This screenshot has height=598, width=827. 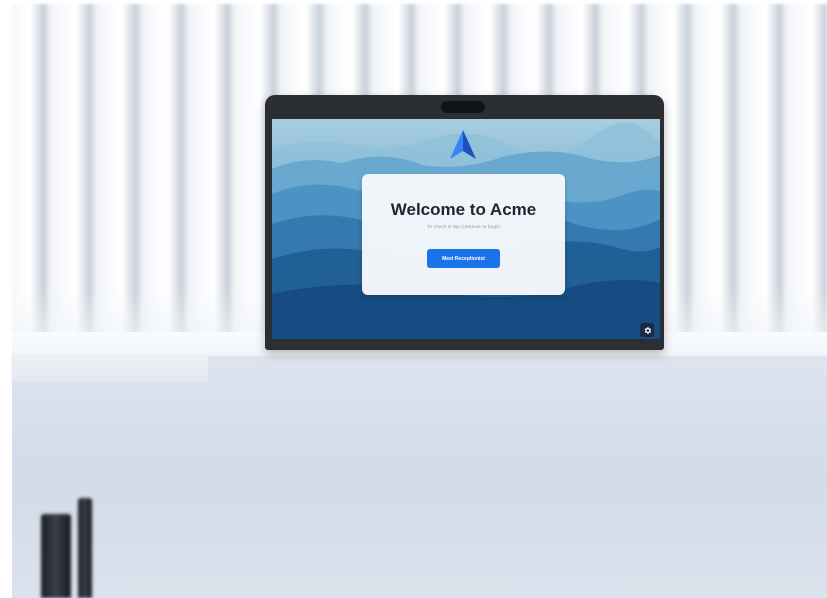 I want to click on welcome-subtitle: To check in tap Continue to begin, so click(x=463, y=226).